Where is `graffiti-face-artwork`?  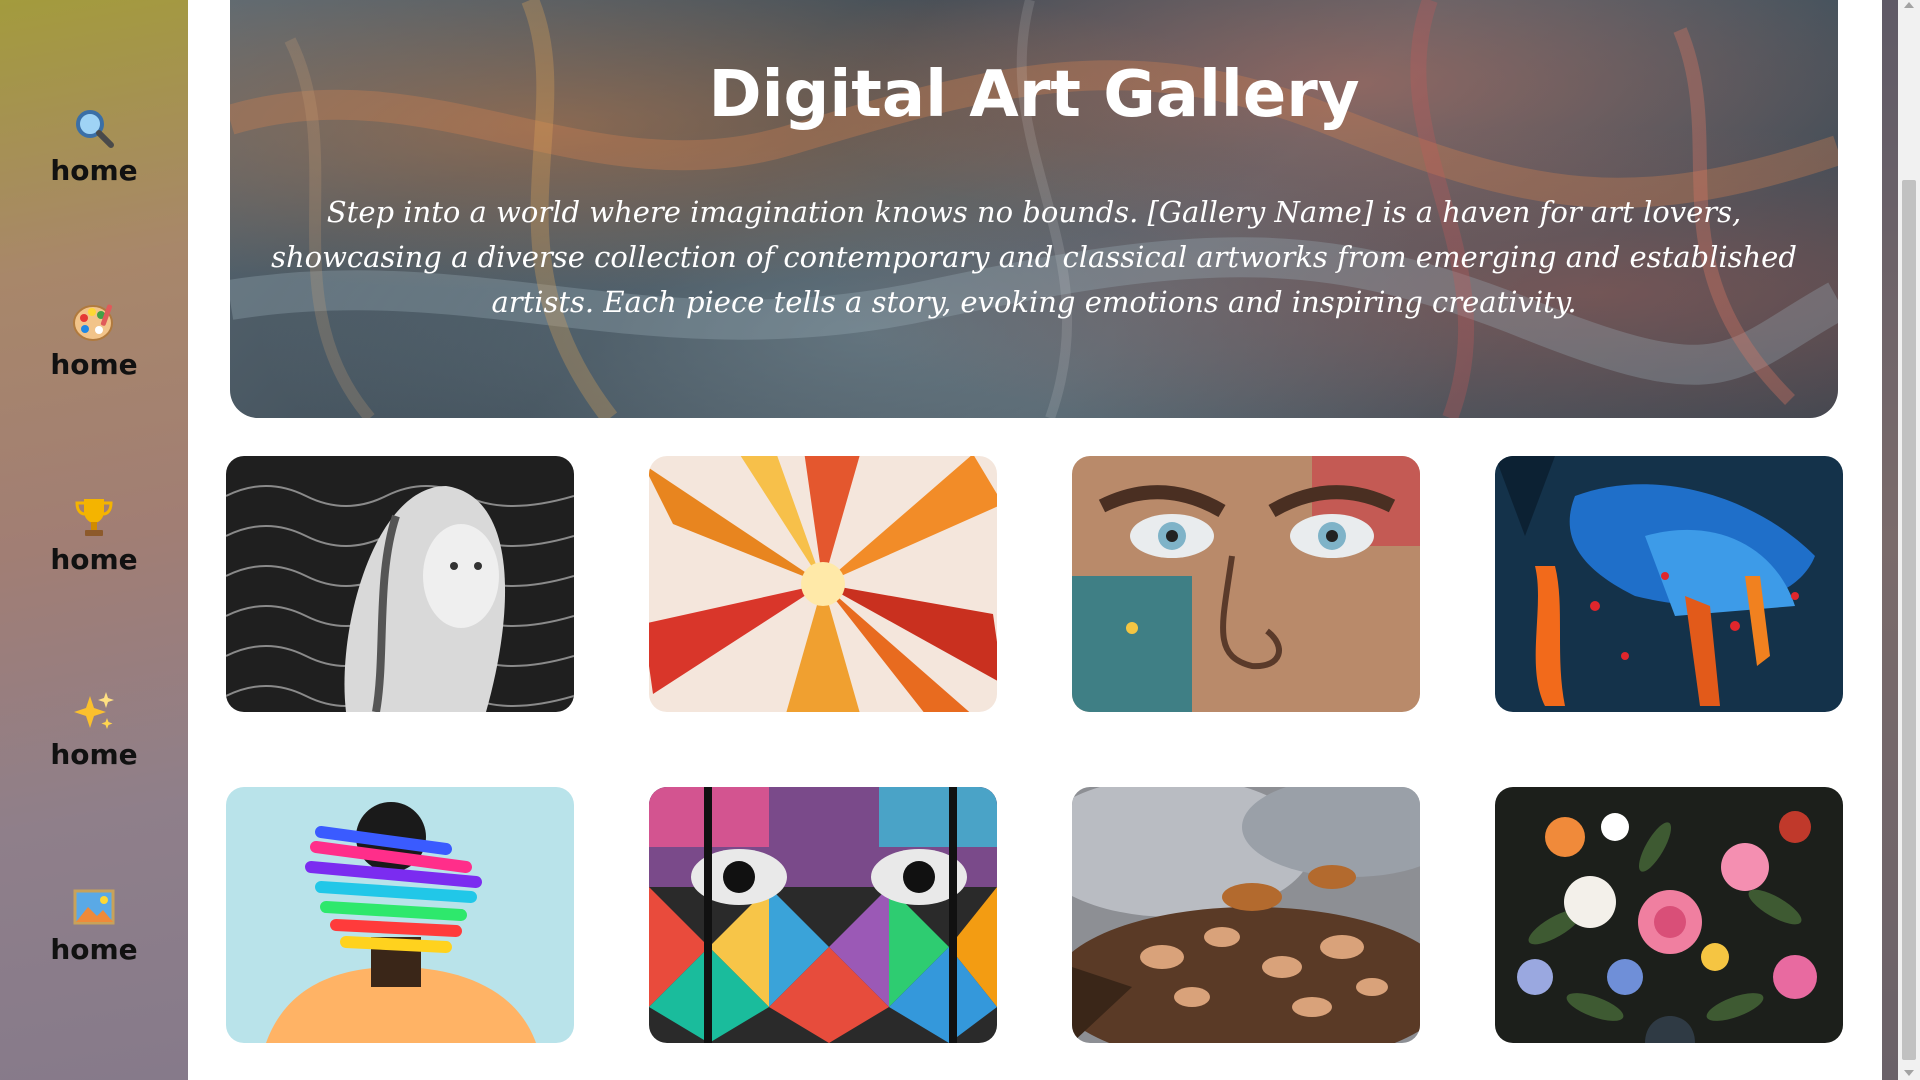
graffiti-face-artwork is located at coordinates (1246, 584).